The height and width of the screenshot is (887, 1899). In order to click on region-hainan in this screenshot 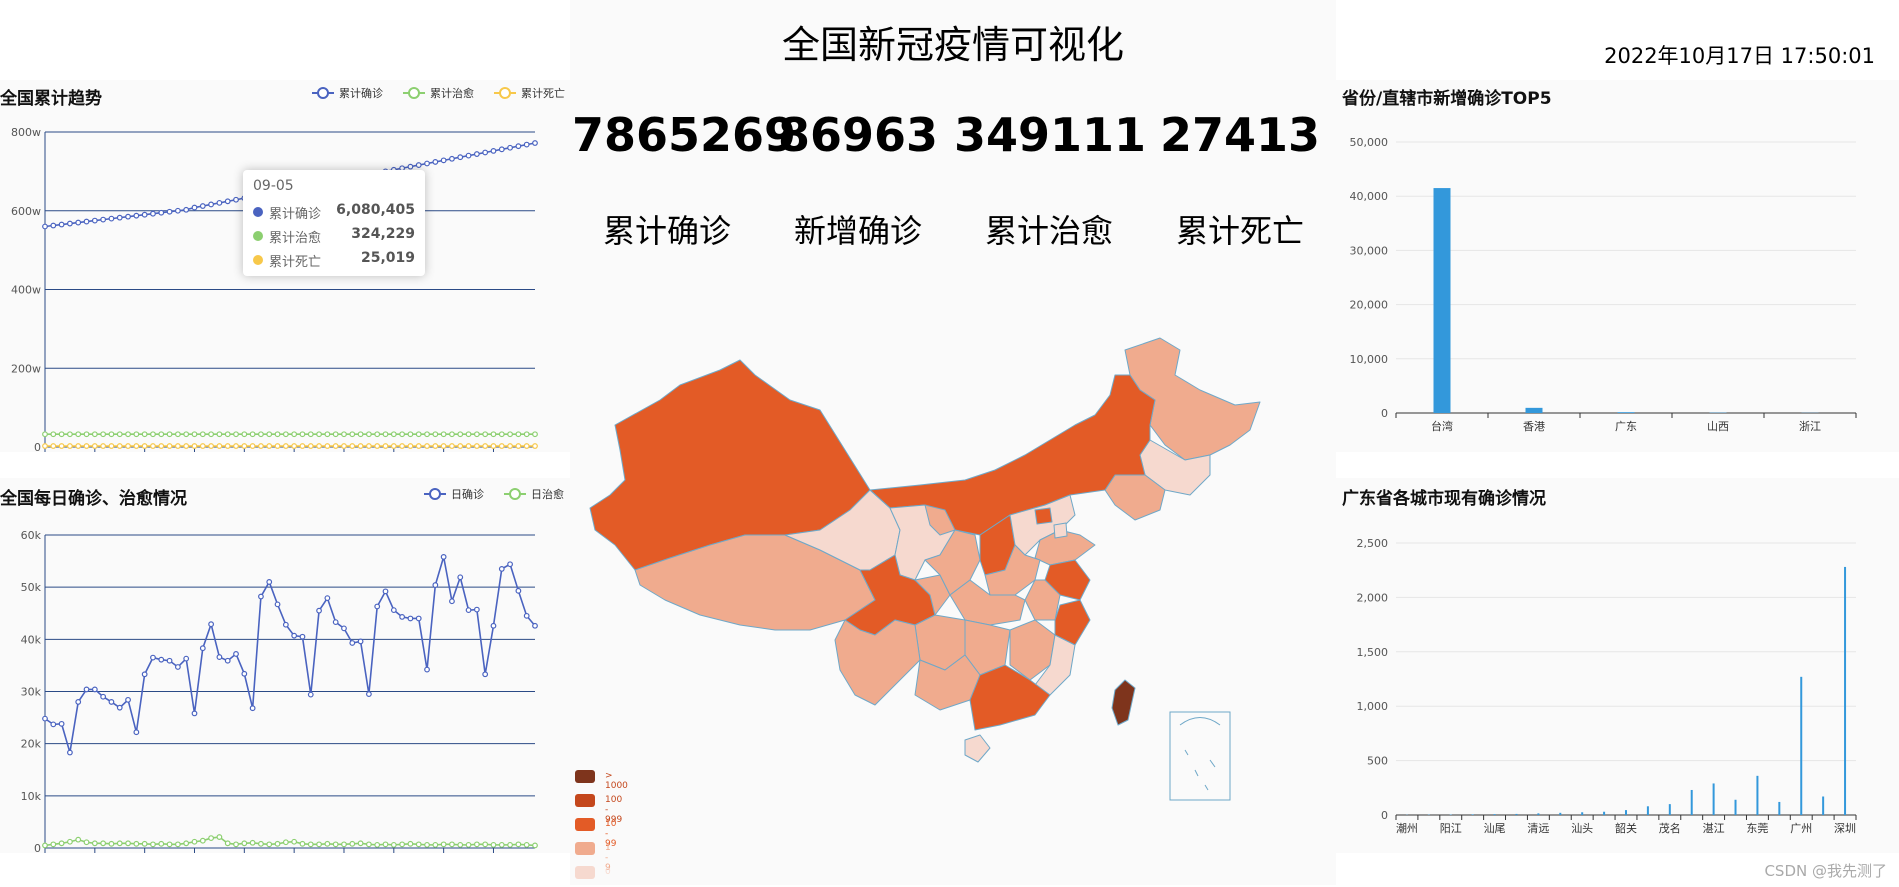, I will do `click(977, 748)`.